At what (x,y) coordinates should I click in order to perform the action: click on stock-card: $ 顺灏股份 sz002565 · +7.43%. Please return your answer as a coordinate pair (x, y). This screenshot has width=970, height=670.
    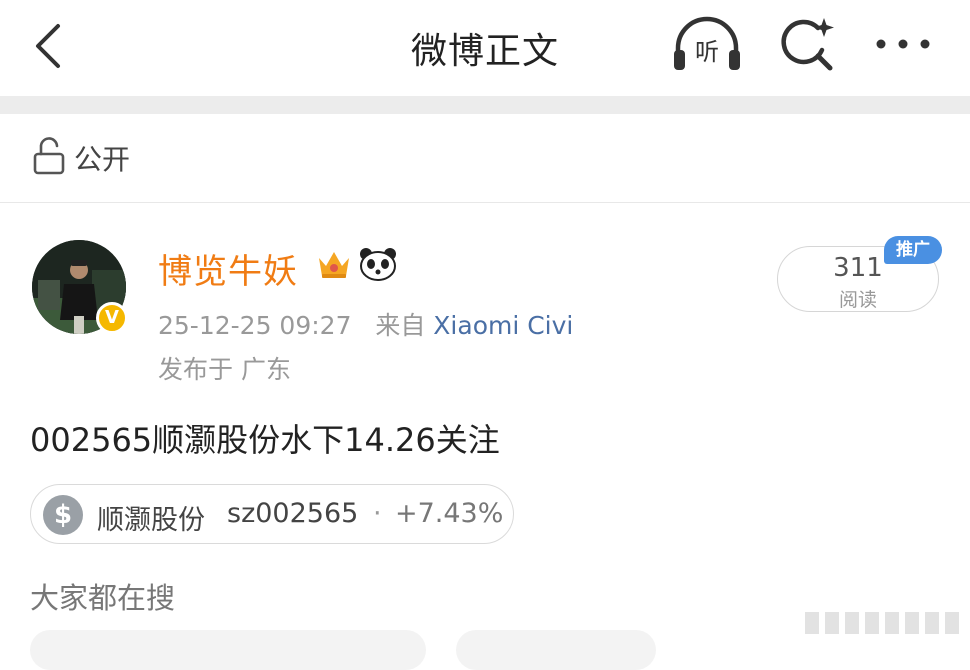
    Looking at the image, I should click on (272, 514).